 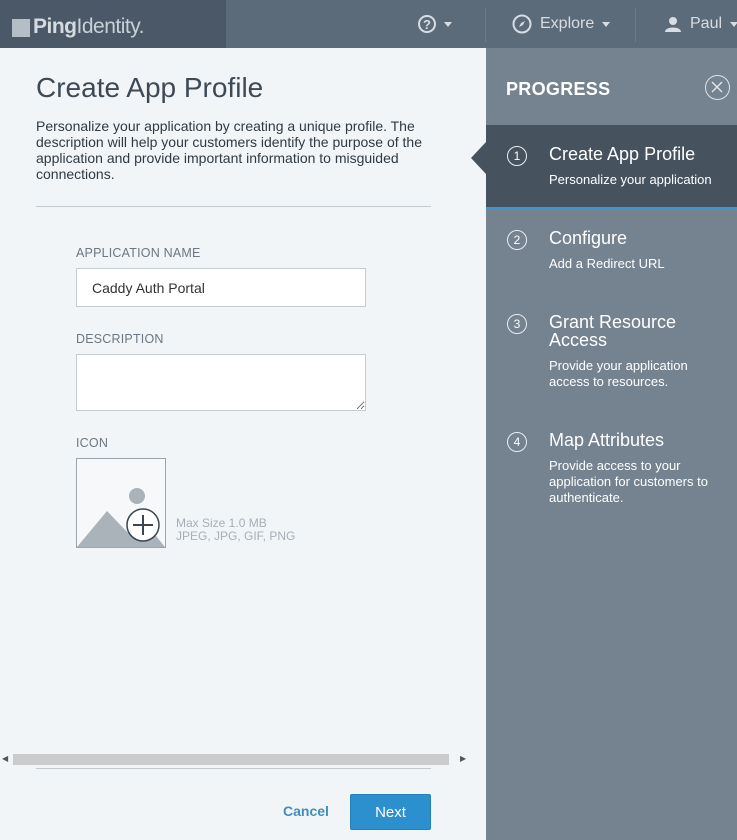 What do you see at coordinates (630, 179) in the screenshot?
I see `step-subtitle: Personalize your application` at bounding box center [630, 179].